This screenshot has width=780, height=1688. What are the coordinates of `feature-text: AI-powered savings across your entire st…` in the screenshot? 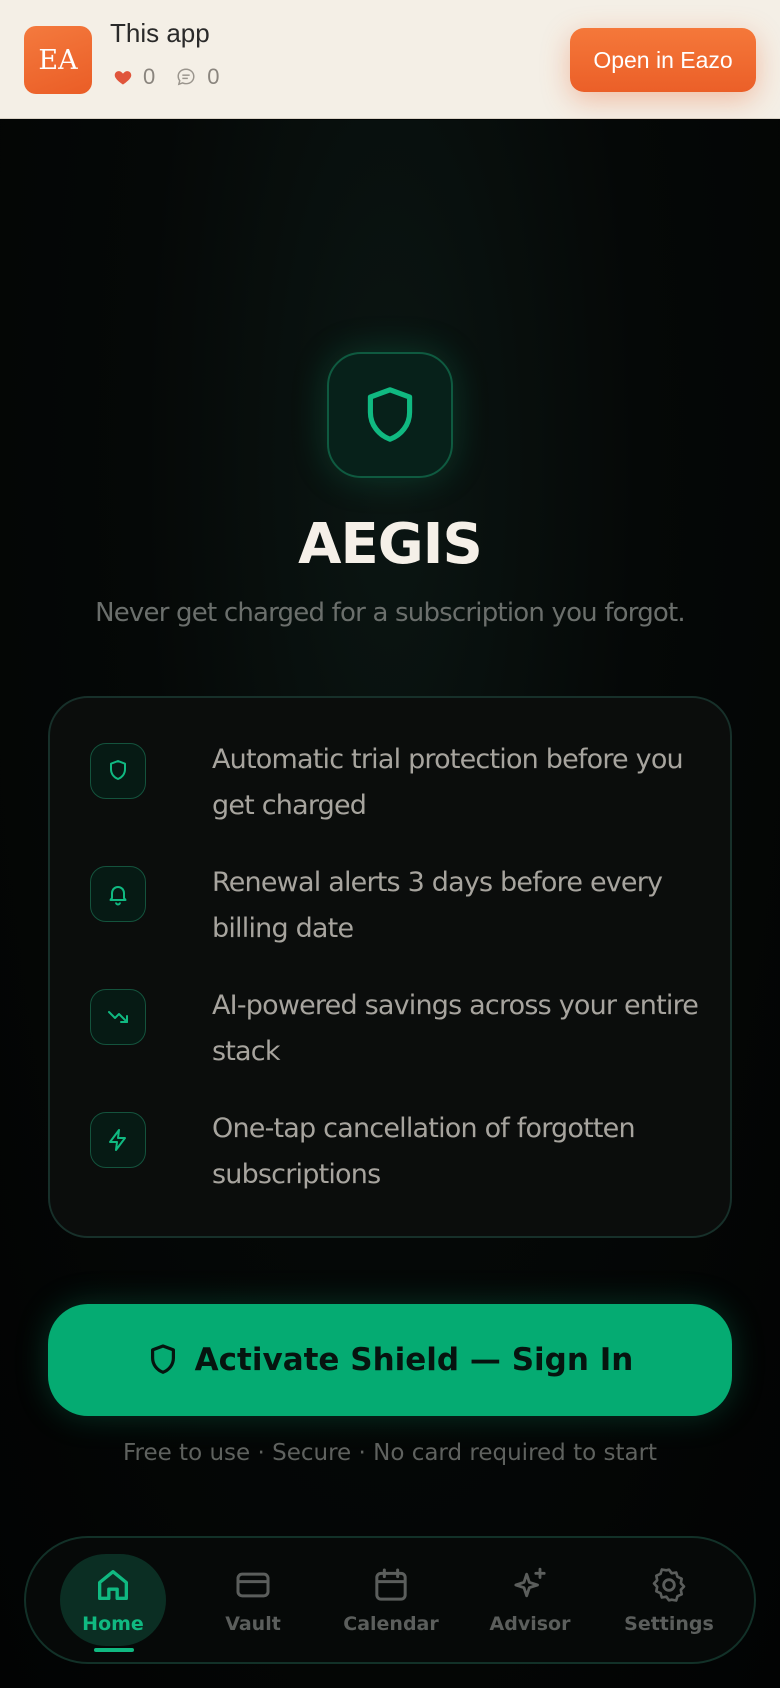 It's located at (455, 1028).